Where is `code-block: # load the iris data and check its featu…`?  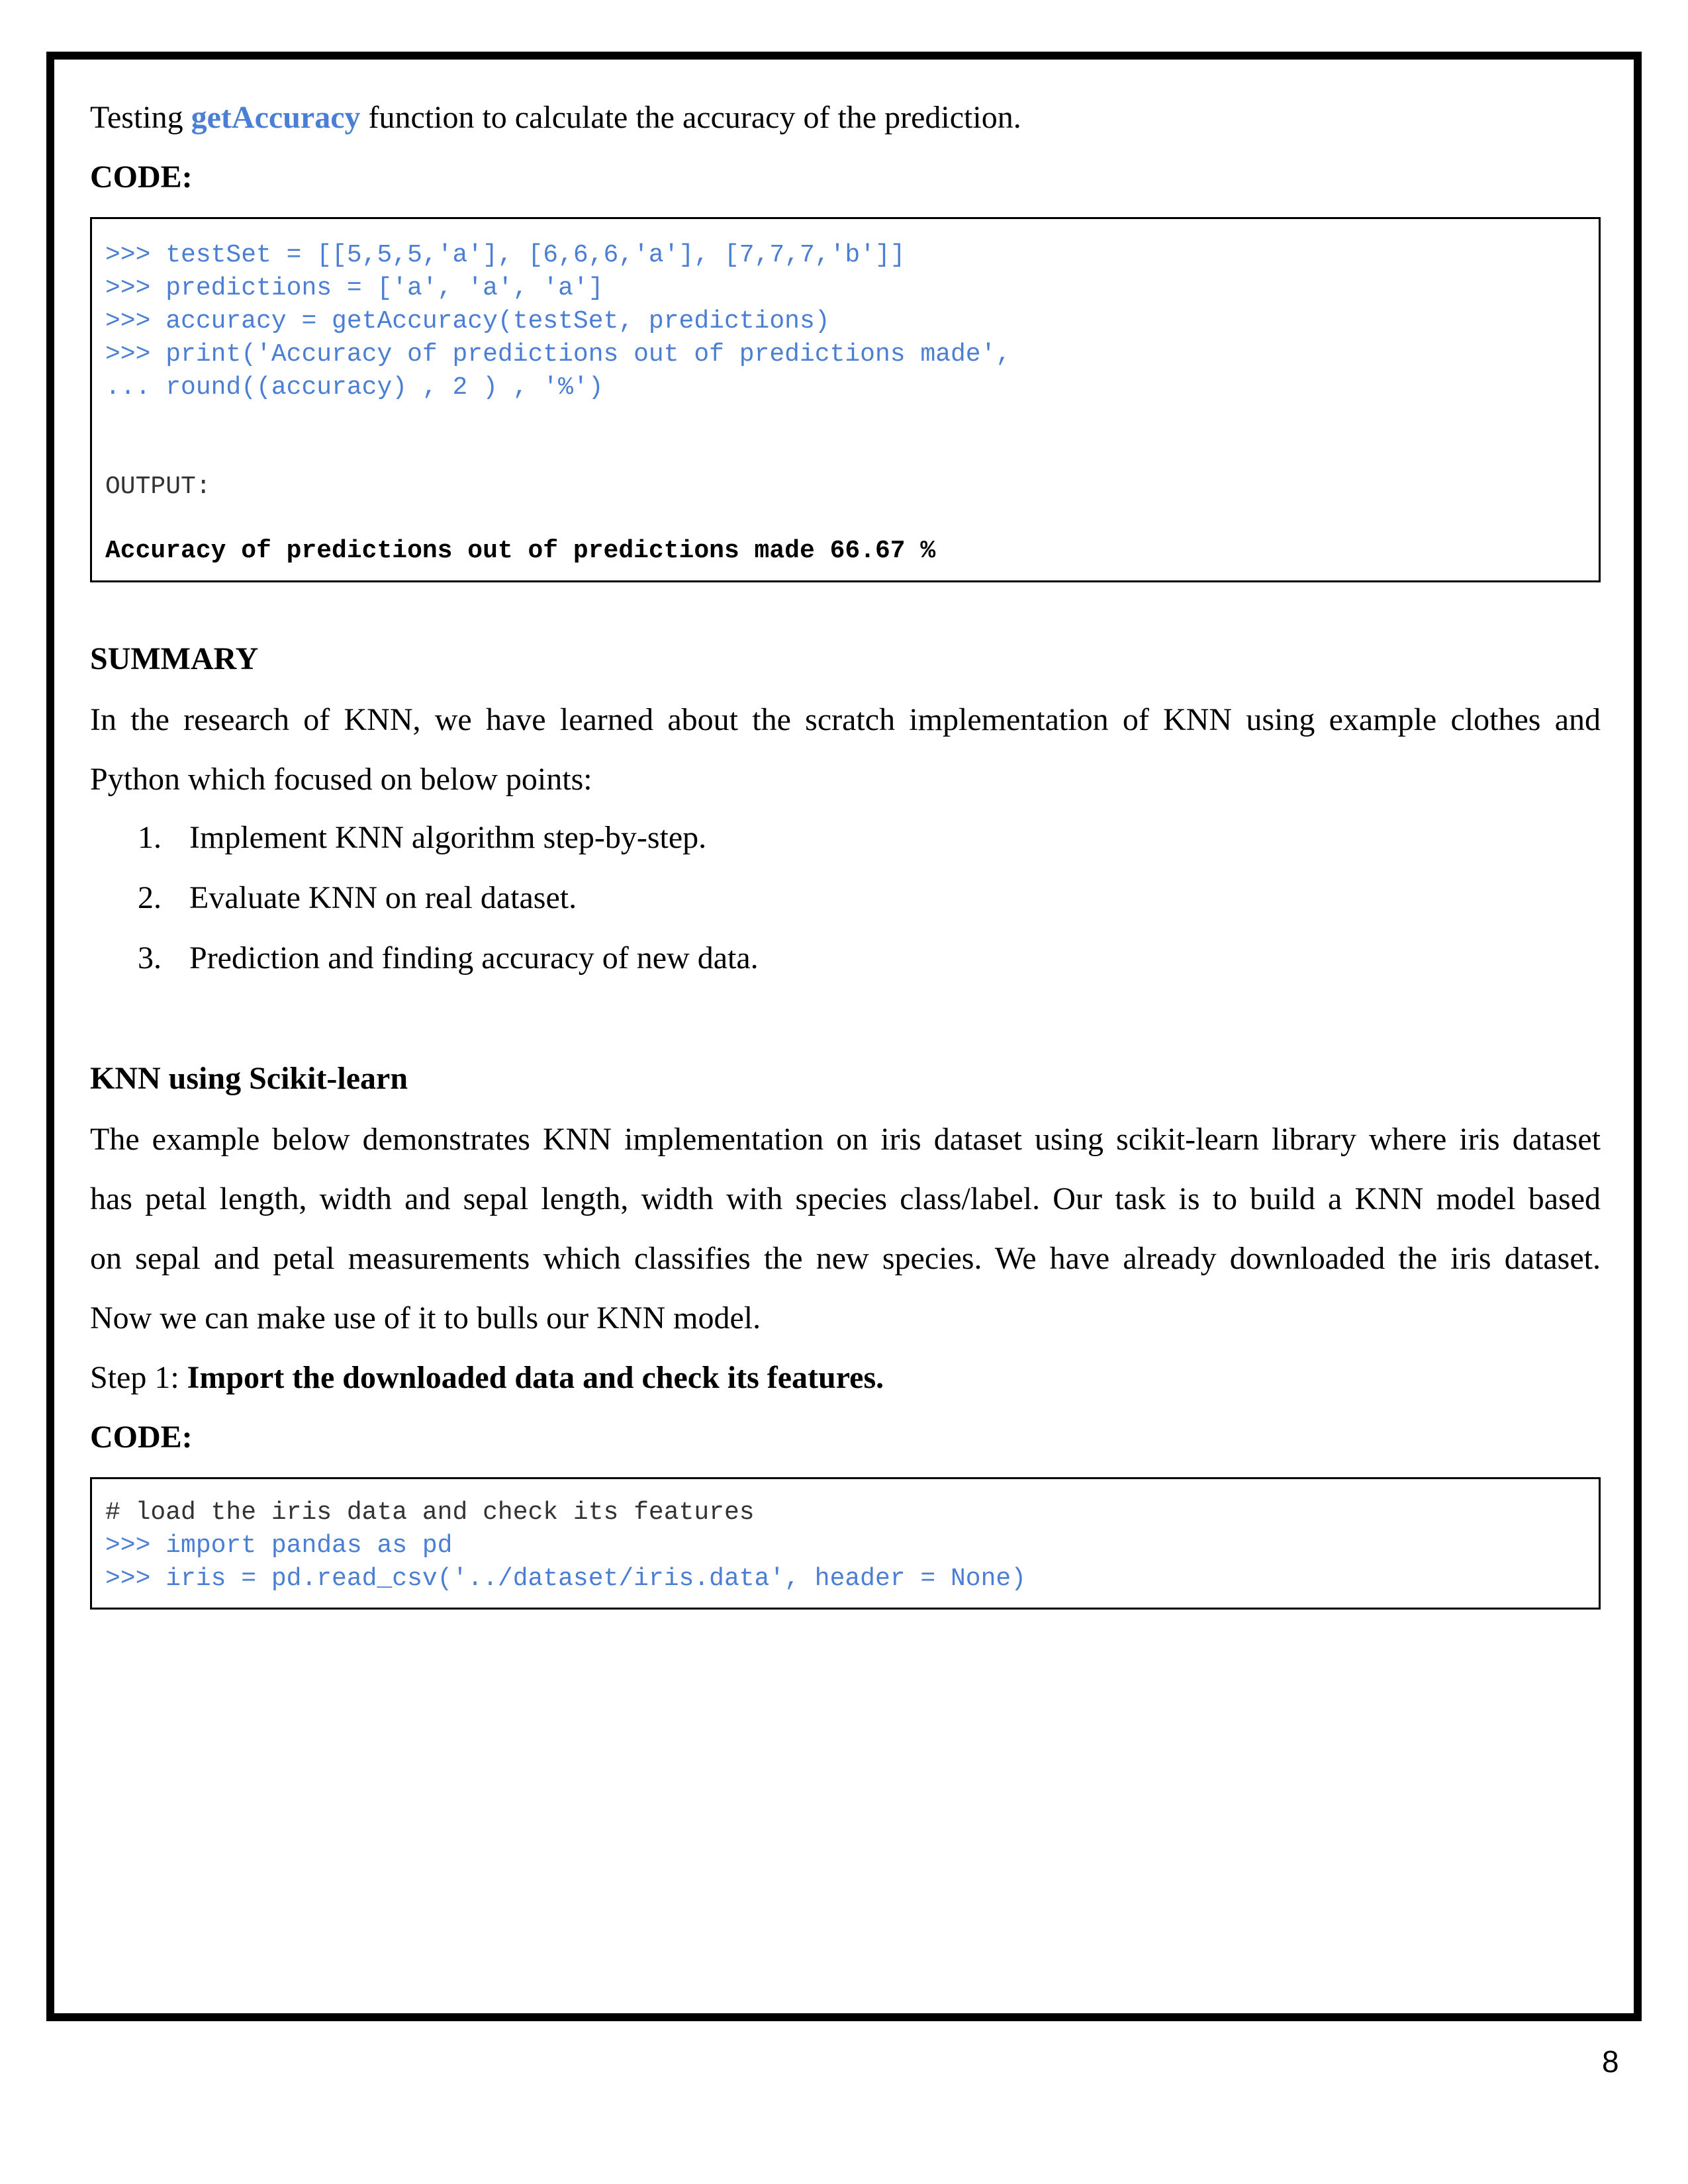
code-block: # load the iris data and check its featu… is located at coordinates (845, 1544).